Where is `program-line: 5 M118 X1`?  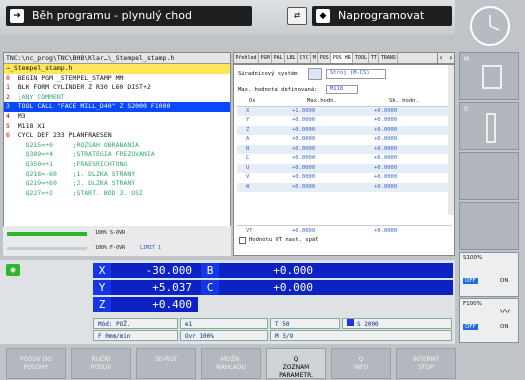 program-line: 5 M118 X1 is located at coordinates (117, 127).